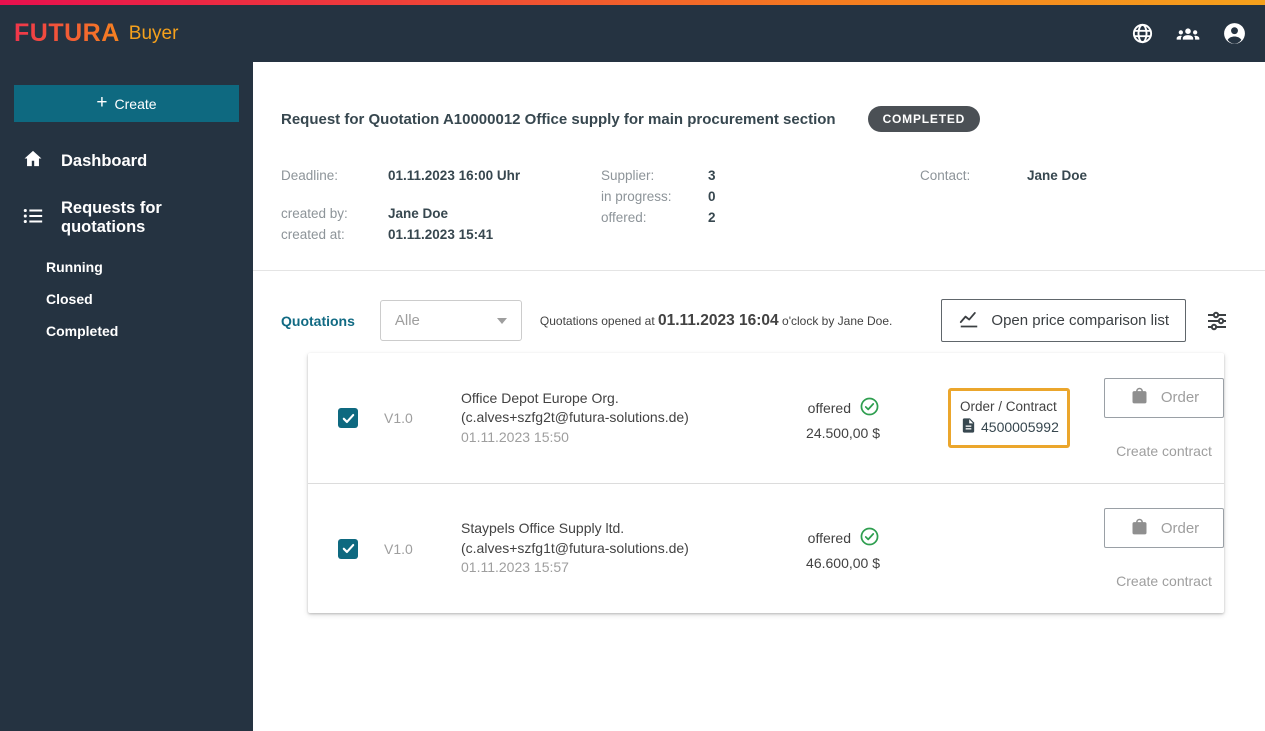 Image resolution: width=1265 pixels, height=731 pixels. I want to click on create-button-label: Create, so click(135, 103).